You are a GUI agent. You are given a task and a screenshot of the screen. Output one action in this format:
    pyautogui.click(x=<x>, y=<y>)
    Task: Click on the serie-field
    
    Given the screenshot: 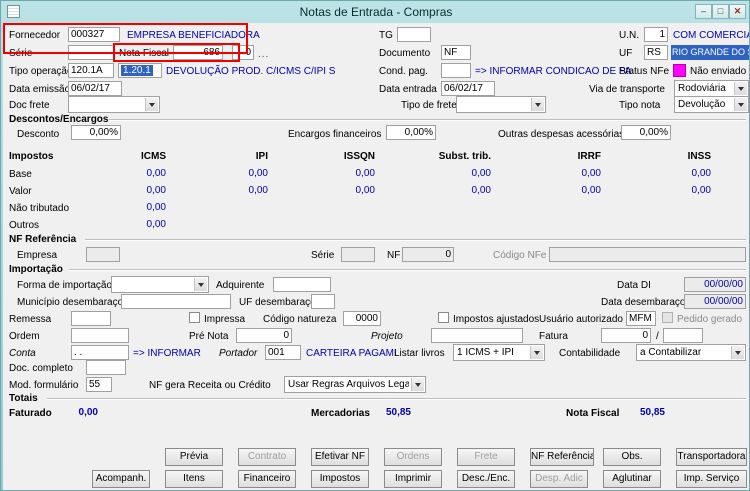 What is the action you would take?
    pyautogui.click(x=91, y=52)
    